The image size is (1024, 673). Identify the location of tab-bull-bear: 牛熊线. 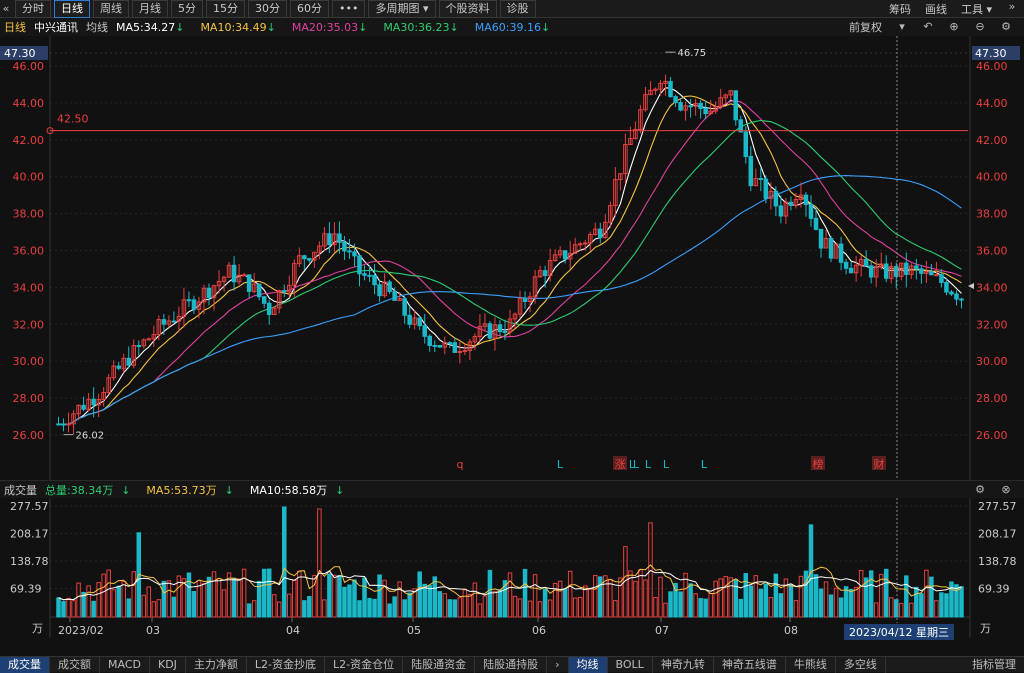
(811, 664).